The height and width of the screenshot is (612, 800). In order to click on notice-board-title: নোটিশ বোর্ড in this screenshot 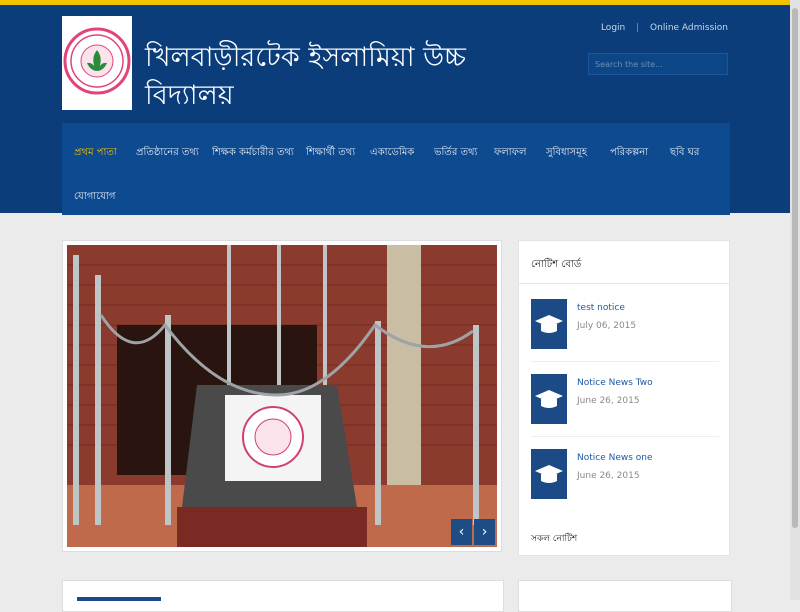, I will do `click(556, 264)`.